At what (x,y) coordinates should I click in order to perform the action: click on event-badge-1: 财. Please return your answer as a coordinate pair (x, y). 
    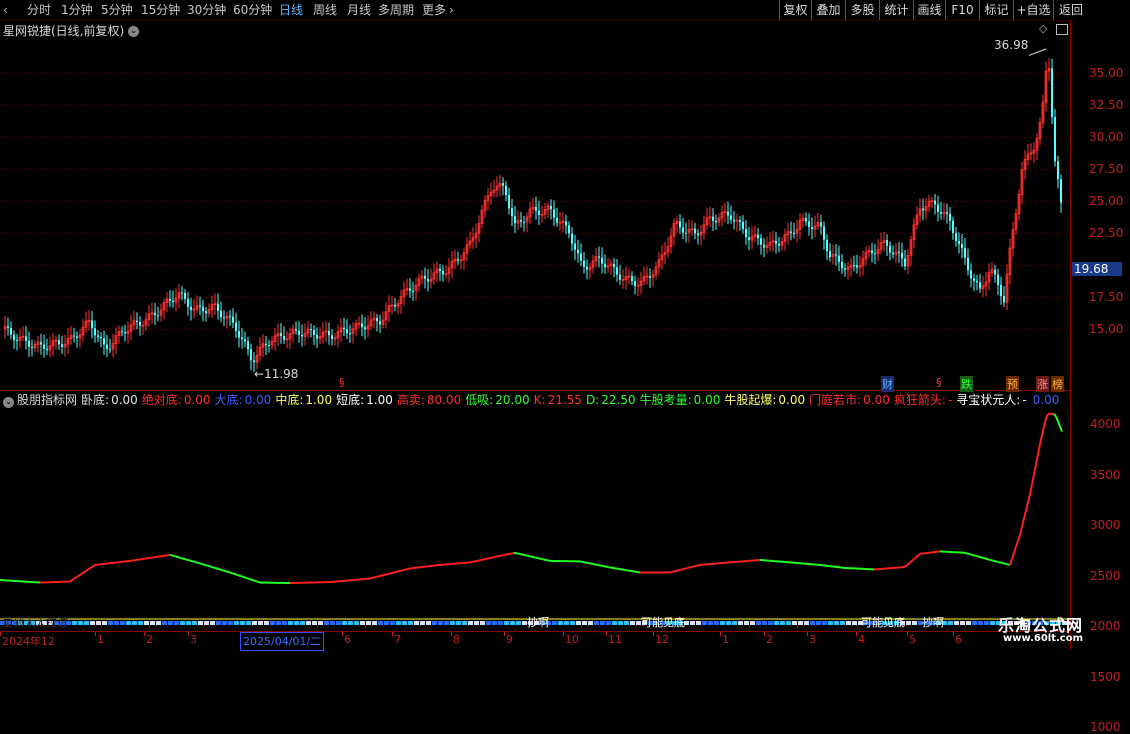
    Looking at the image, I should click on (887, 384).